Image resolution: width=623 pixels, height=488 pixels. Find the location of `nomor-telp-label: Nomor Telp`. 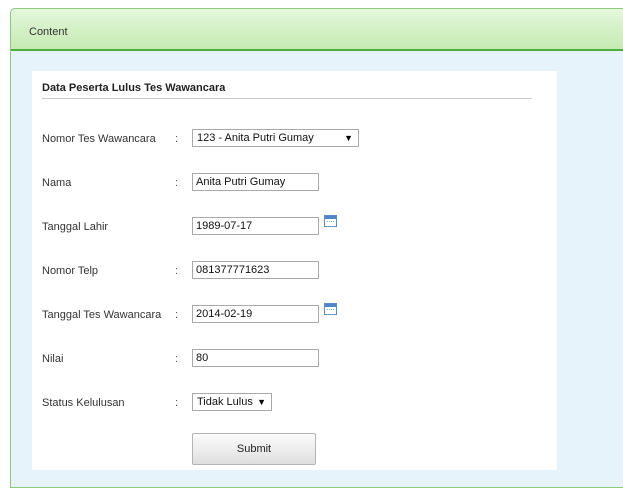

nomor-telp-label: Nomor Telp is located at coordinates (70, 271).